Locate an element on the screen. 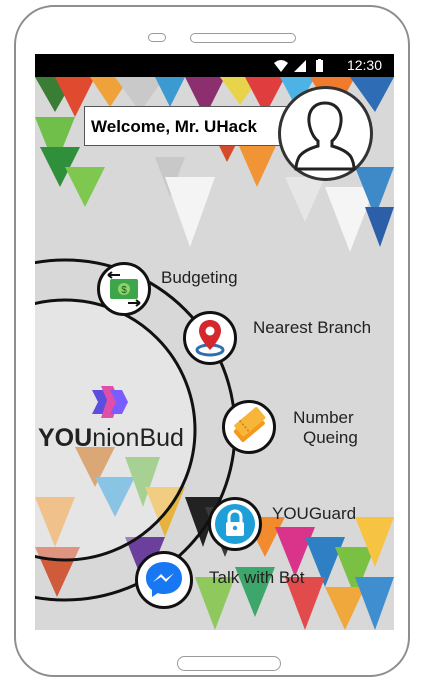 This screenshot has height=684, width=424. number-queing-button is located at coordinates (249, 427).